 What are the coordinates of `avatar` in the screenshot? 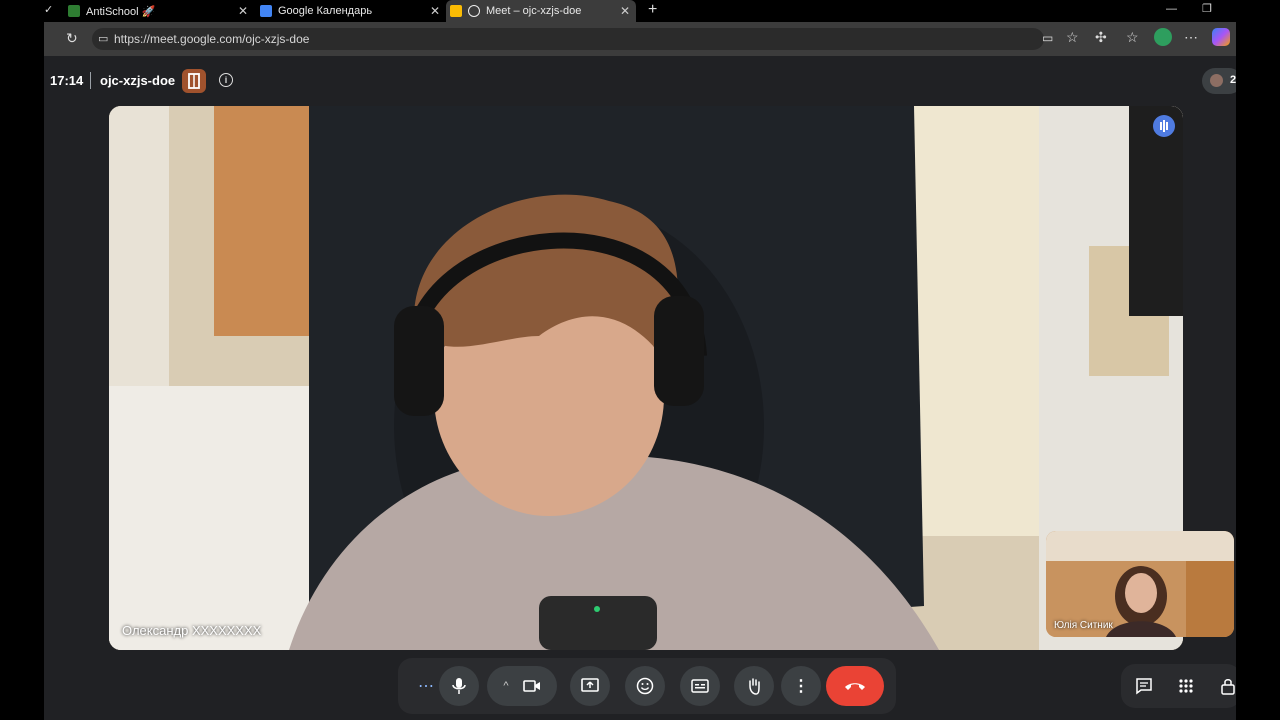 It's located at (1216, 80).